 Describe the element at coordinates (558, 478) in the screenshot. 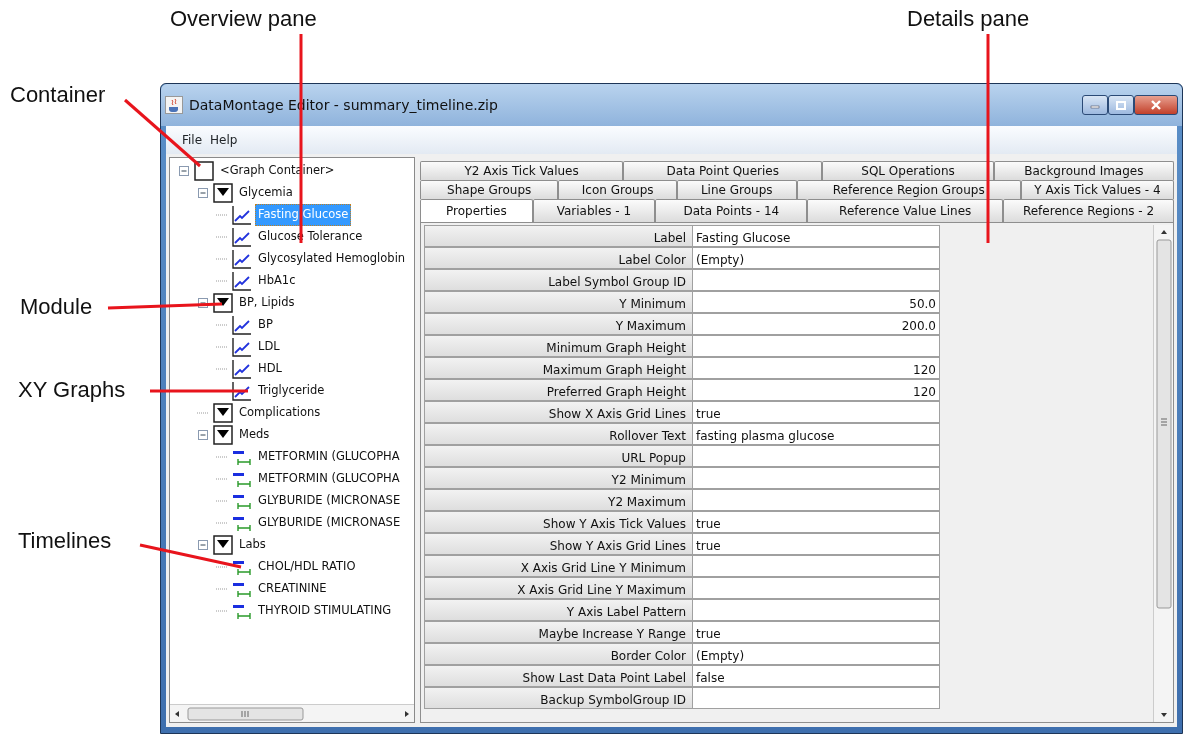

I see `property-name: Y2 Minimum` at that location.